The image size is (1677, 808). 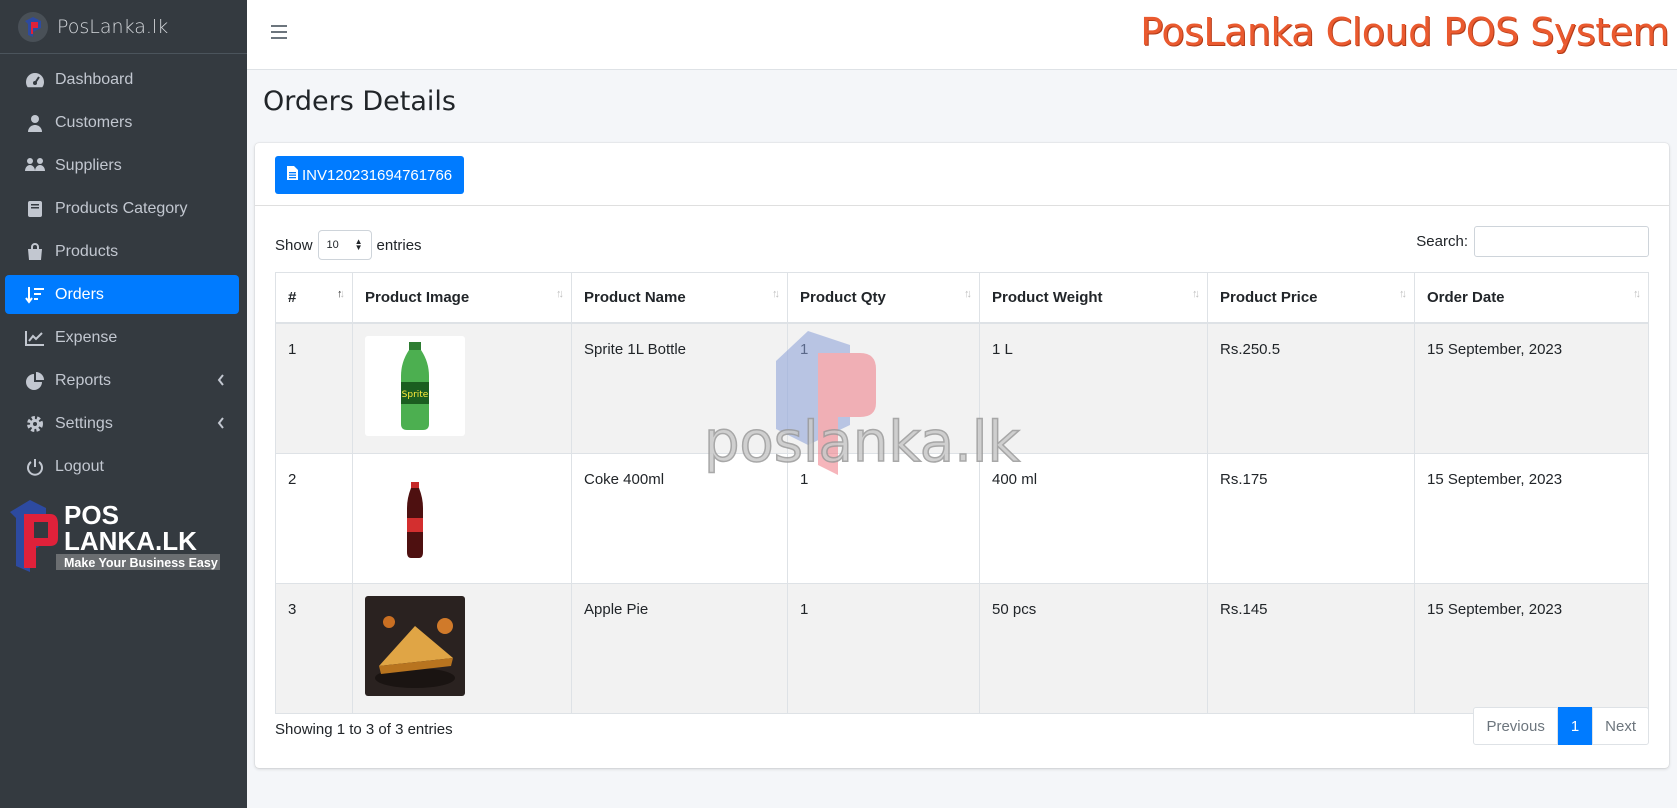 I want to click on entries-label: entries, so click(x=399, y=245).